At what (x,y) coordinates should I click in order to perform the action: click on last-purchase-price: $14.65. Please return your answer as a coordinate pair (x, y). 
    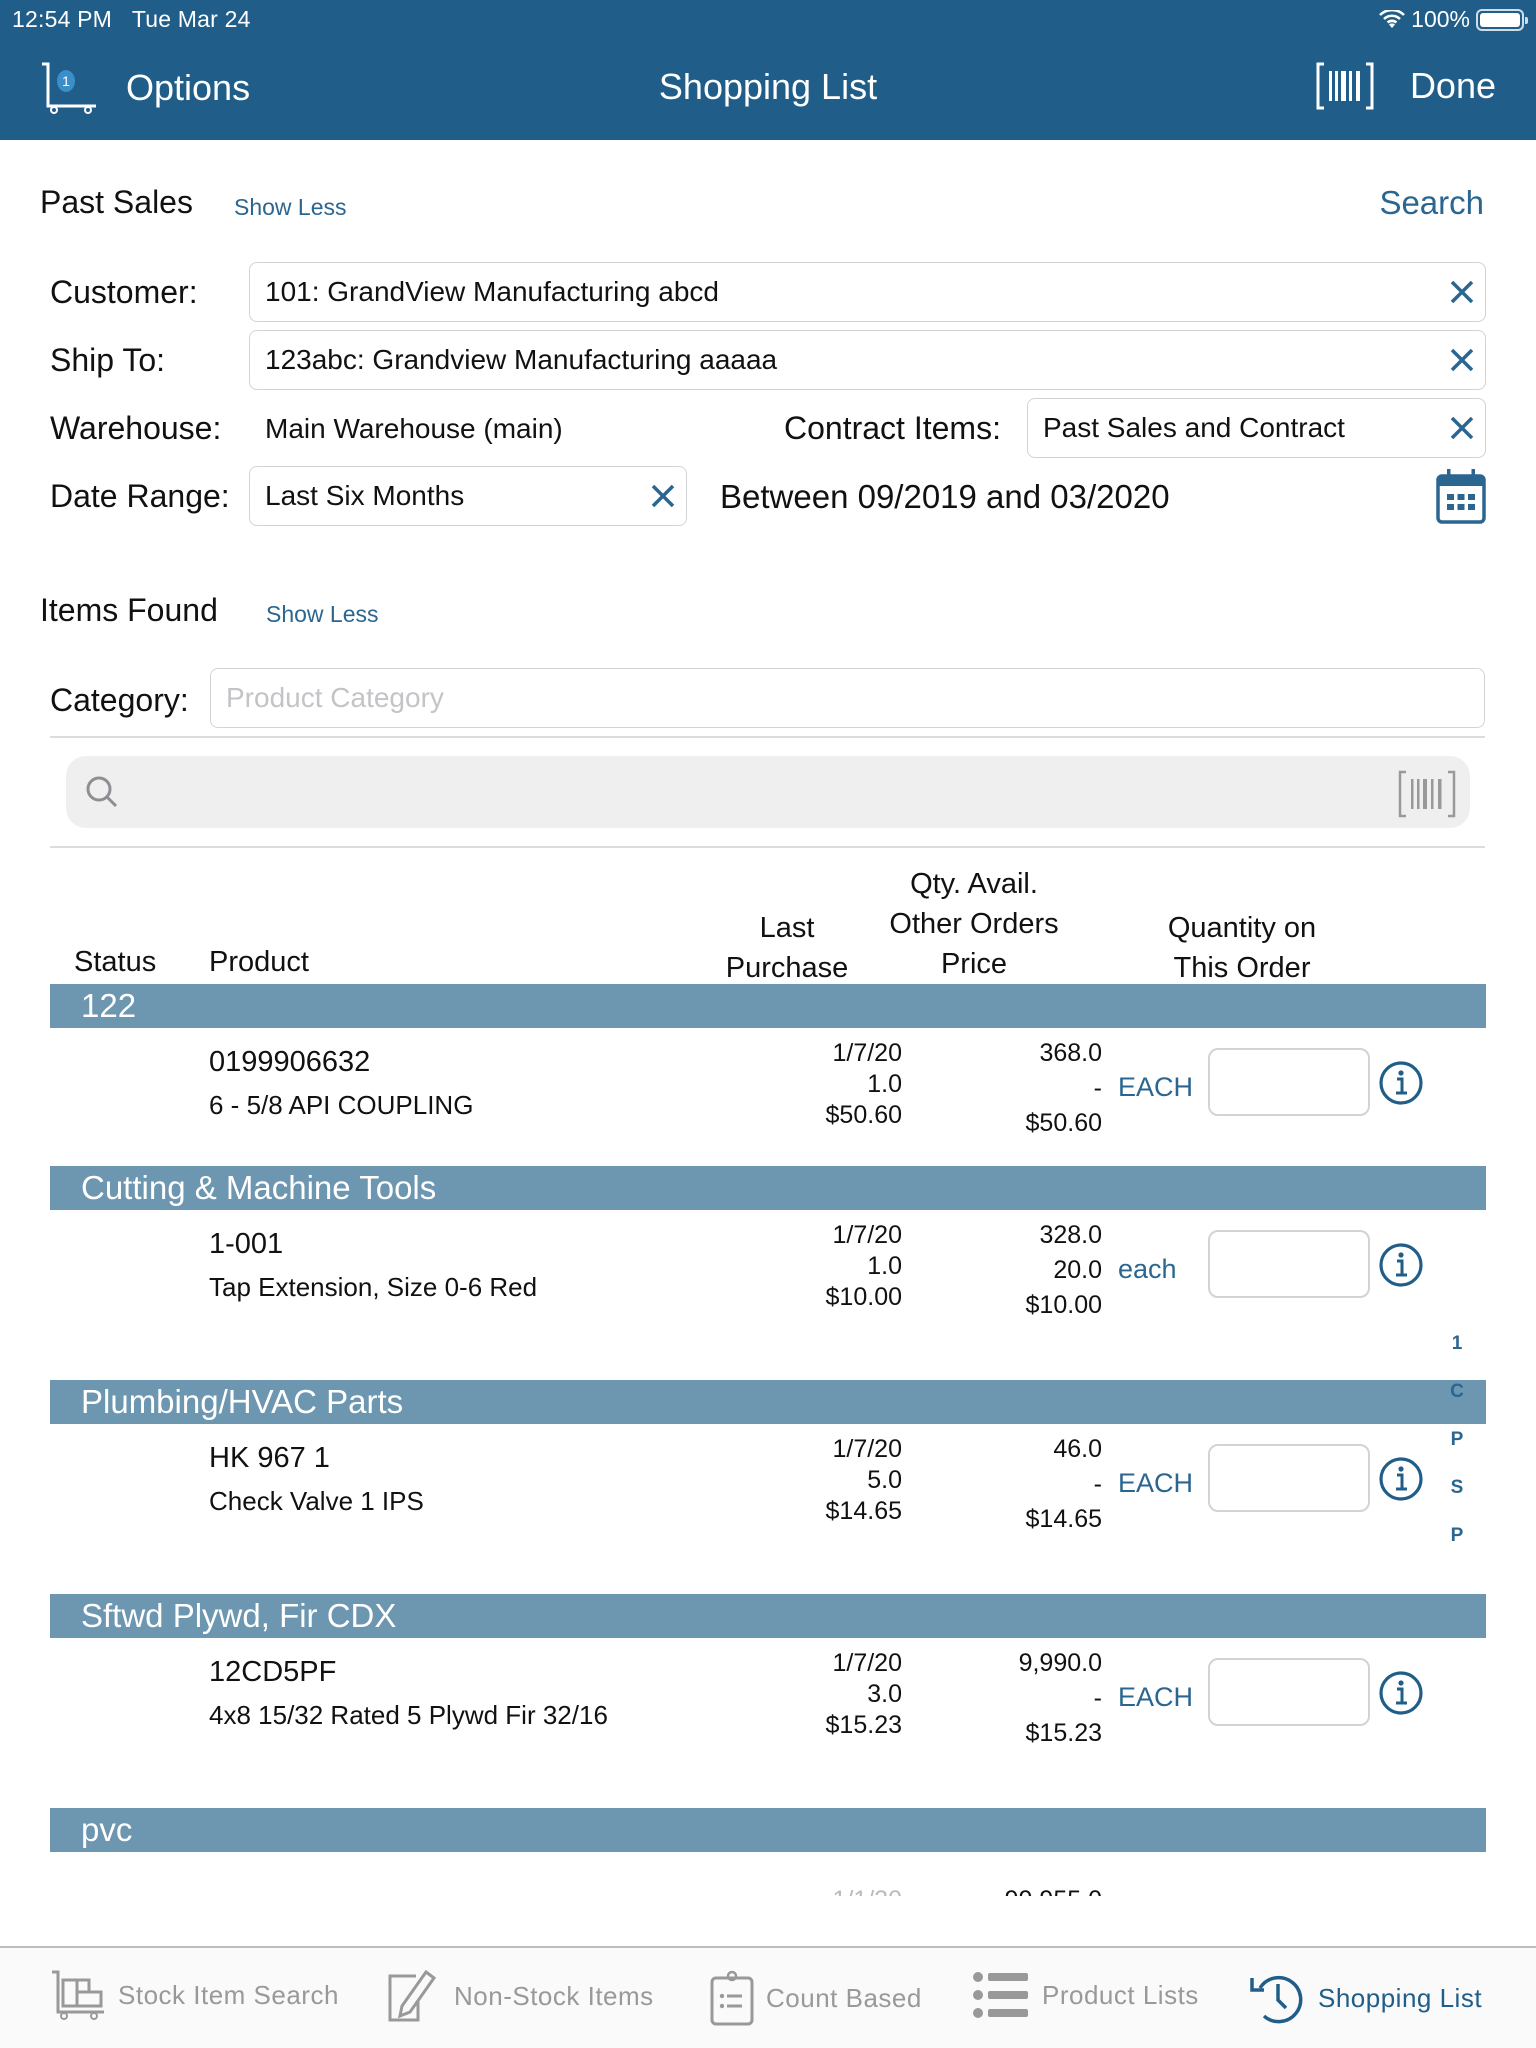
    Looking at the image, I should click on (863, 1511).